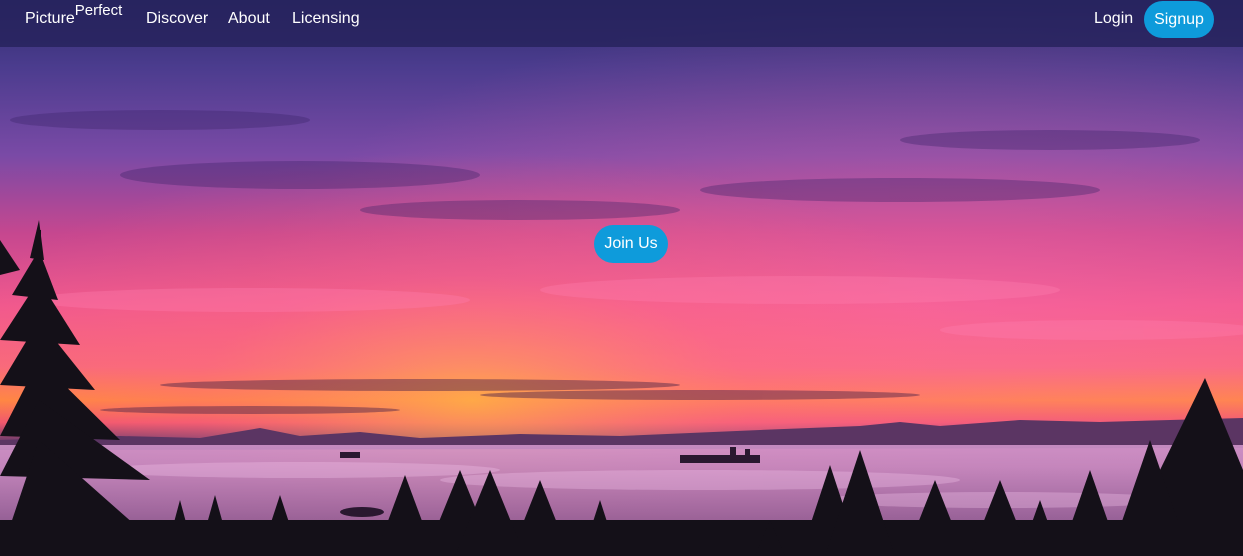 The height and width of the screenshot is (556, 1243). I want to click on nav-link-about: About, so click(249, 19).